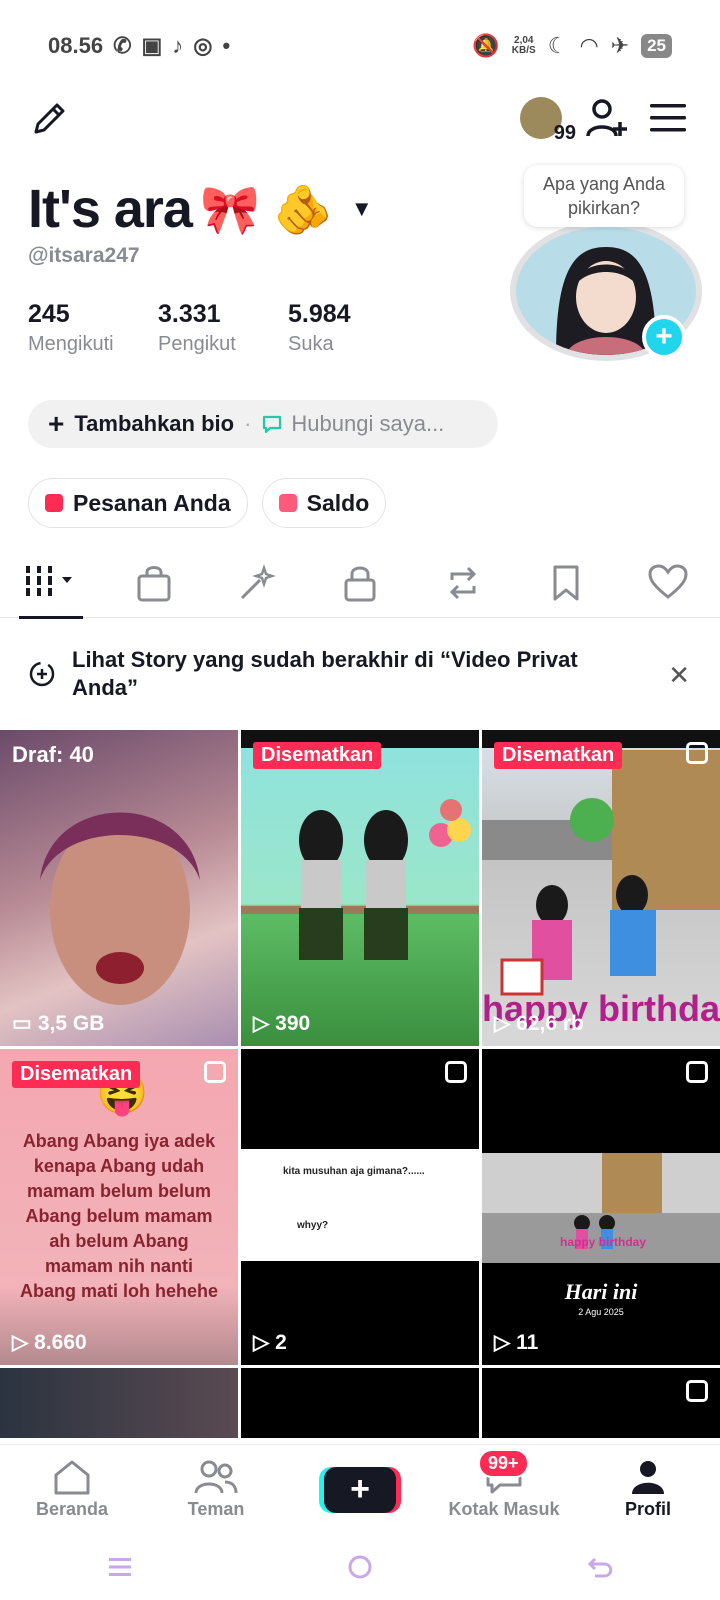 The width and height of the screenshot is (720, 1600). Describe the element at coordinates (54, 503) in the screenshot. I see `shopping-bag-icon` at that location.